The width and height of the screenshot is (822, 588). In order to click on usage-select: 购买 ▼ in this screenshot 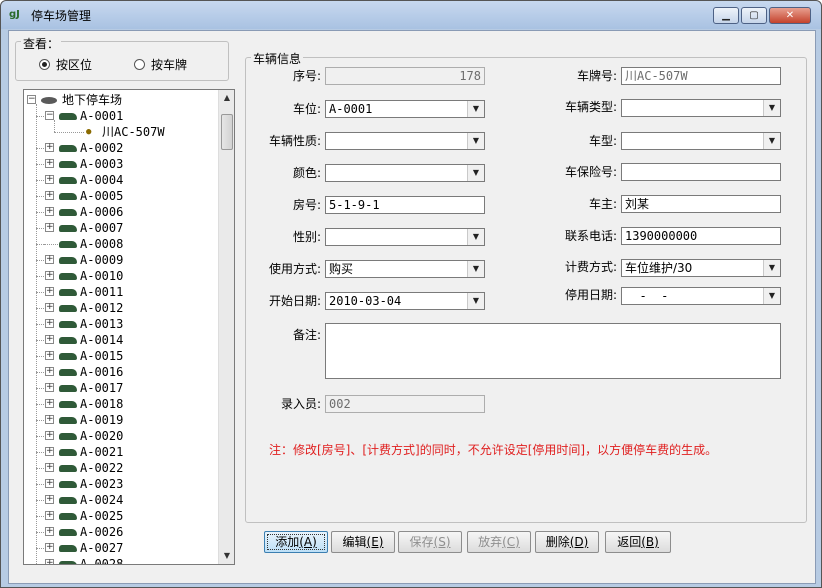, I will do `click(405, 269)`.